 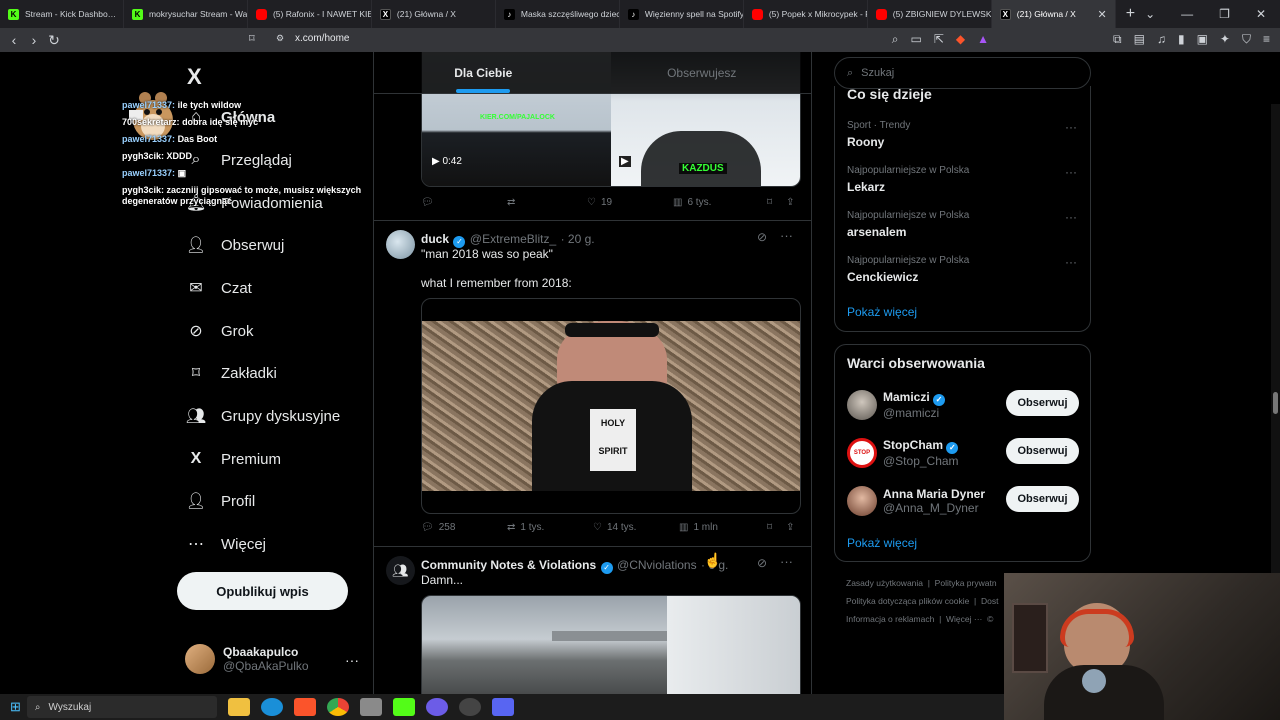 What do you see at coordinates (1261, 14) in the screenshot?
I see `close-window-icon: ✕` at bounding box center [1261, 14].